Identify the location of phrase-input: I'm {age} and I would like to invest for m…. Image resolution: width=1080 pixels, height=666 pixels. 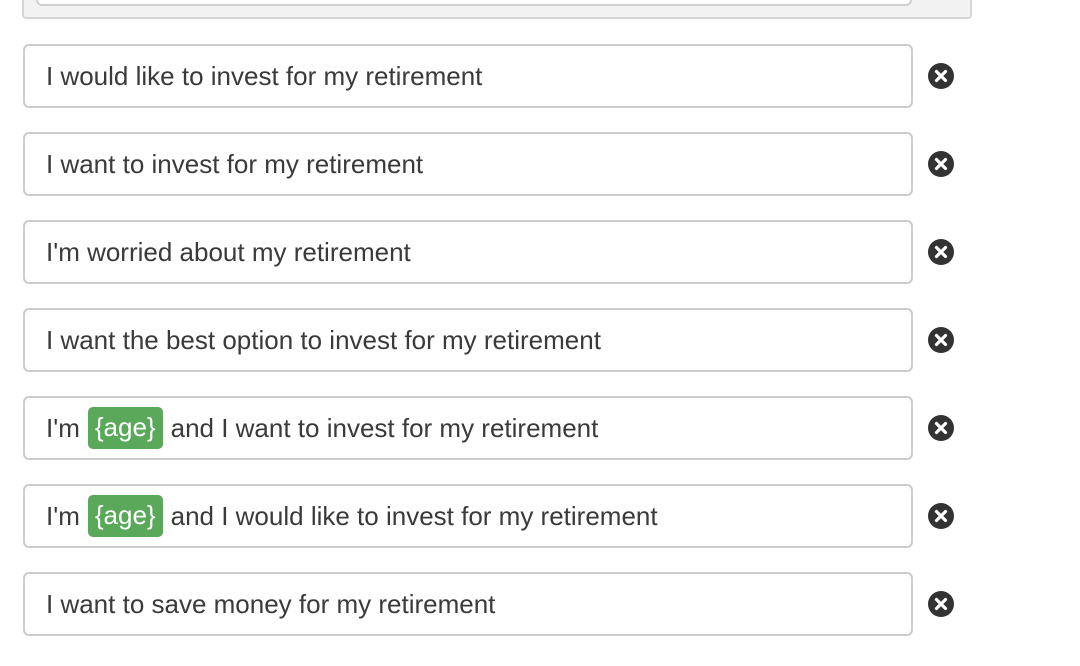
(468, 516).